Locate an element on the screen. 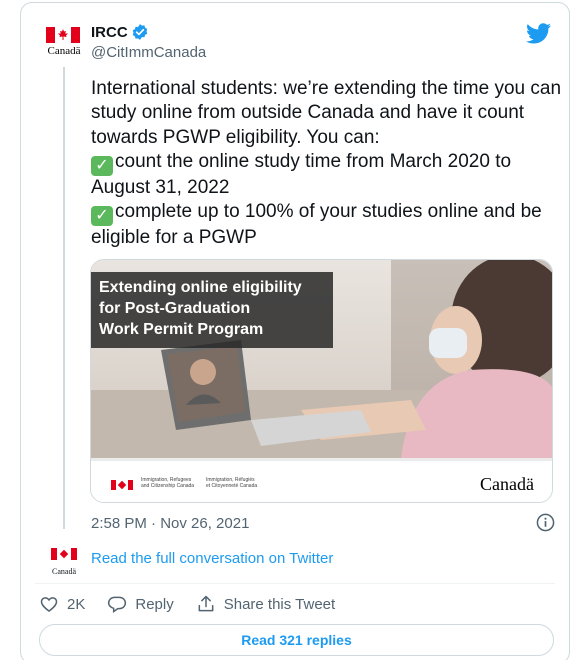 Image resolution: width=588 pixels, height=660 pixels. verified-badge-icon is located at coordinates (139, 32).